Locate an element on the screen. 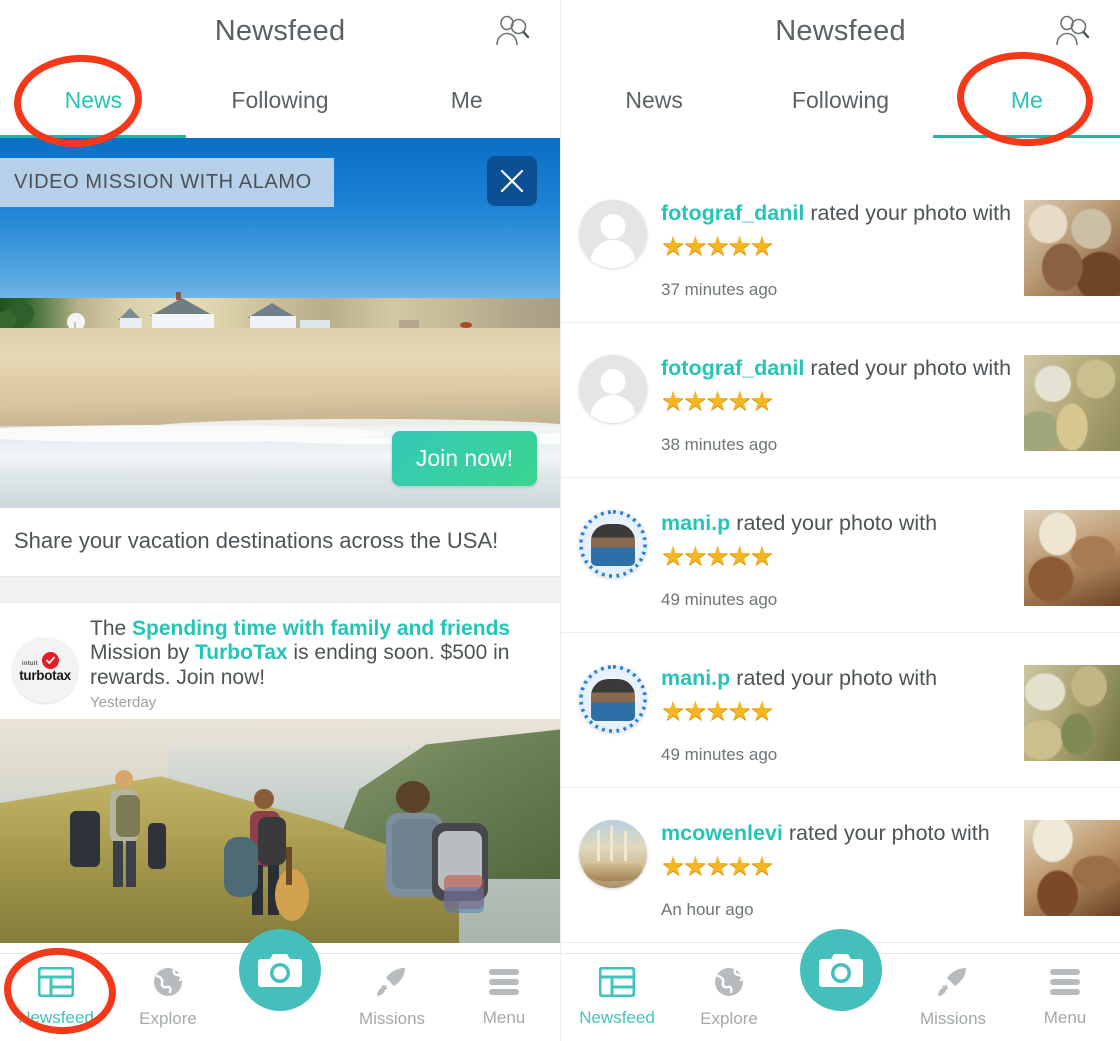  tab-me-label: Me is located at coordinates (1026, 100).